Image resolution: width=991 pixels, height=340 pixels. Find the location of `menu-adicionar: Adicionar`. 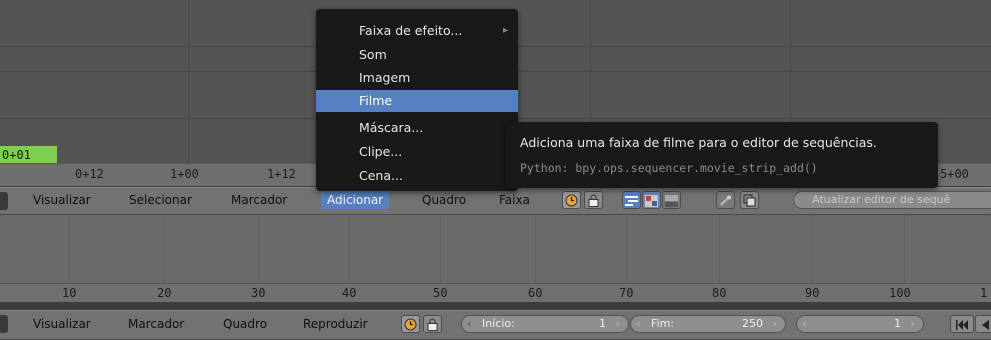

menu-adicionar: Adicionar is located at coordinates (355, 200).